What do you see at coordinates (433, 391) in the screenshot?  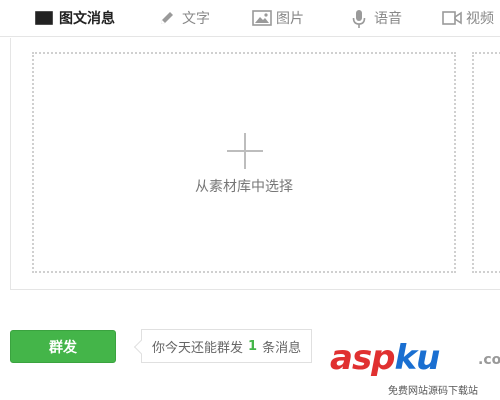 I see `watermark-subtitle: 免费网站源码下载站` at bounding box center [433, 391].